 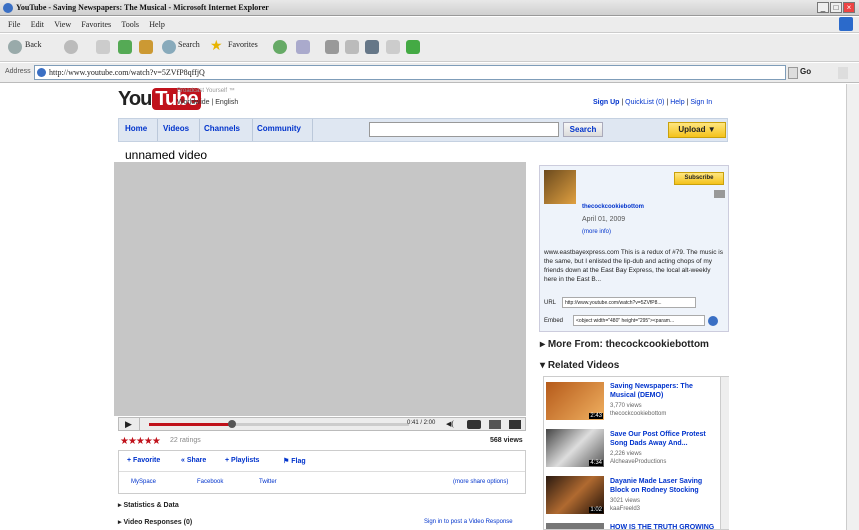 What do you see at coordinates (128, 424) in the screenshot?
I see `play-icon: ▶` at bounding box center [128, 424].